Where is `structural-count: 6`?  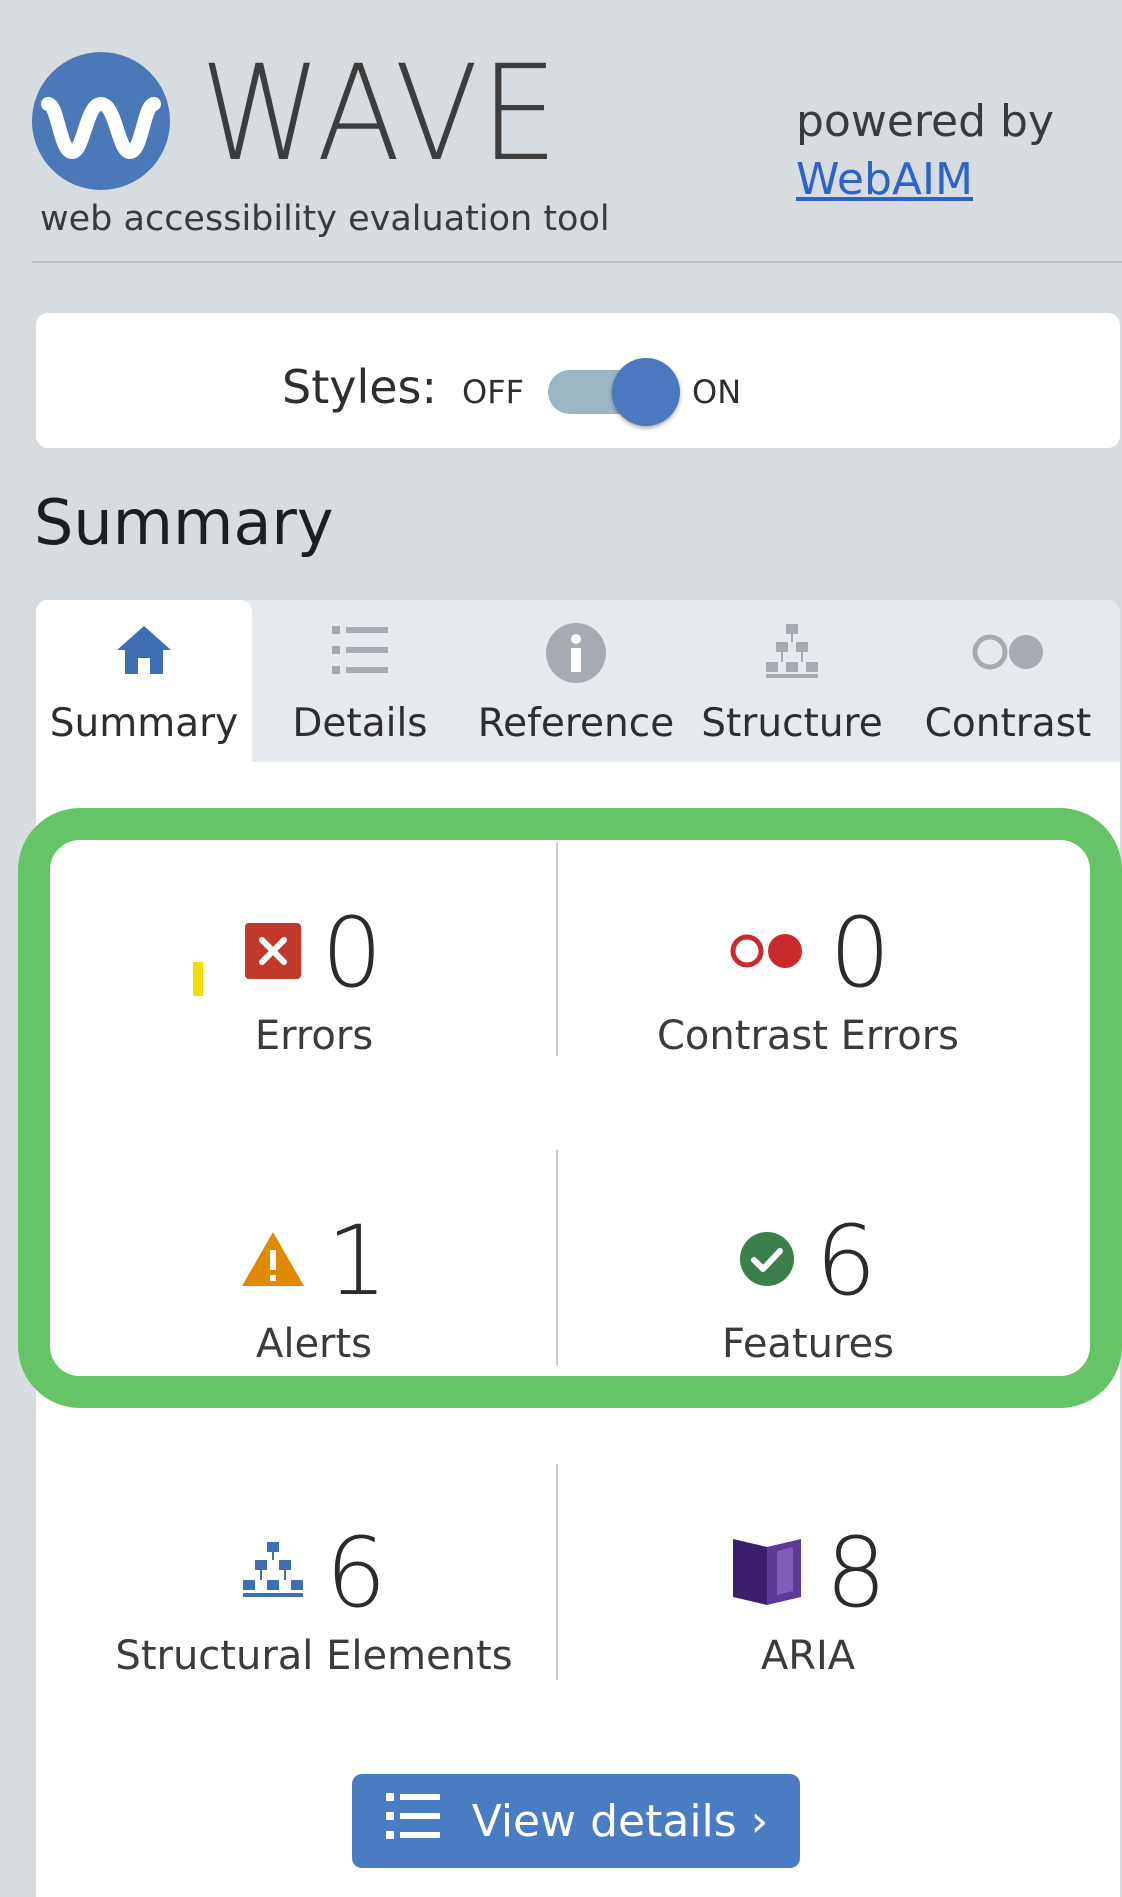 structural-count: 6 is located at coordinates (356, 1573).